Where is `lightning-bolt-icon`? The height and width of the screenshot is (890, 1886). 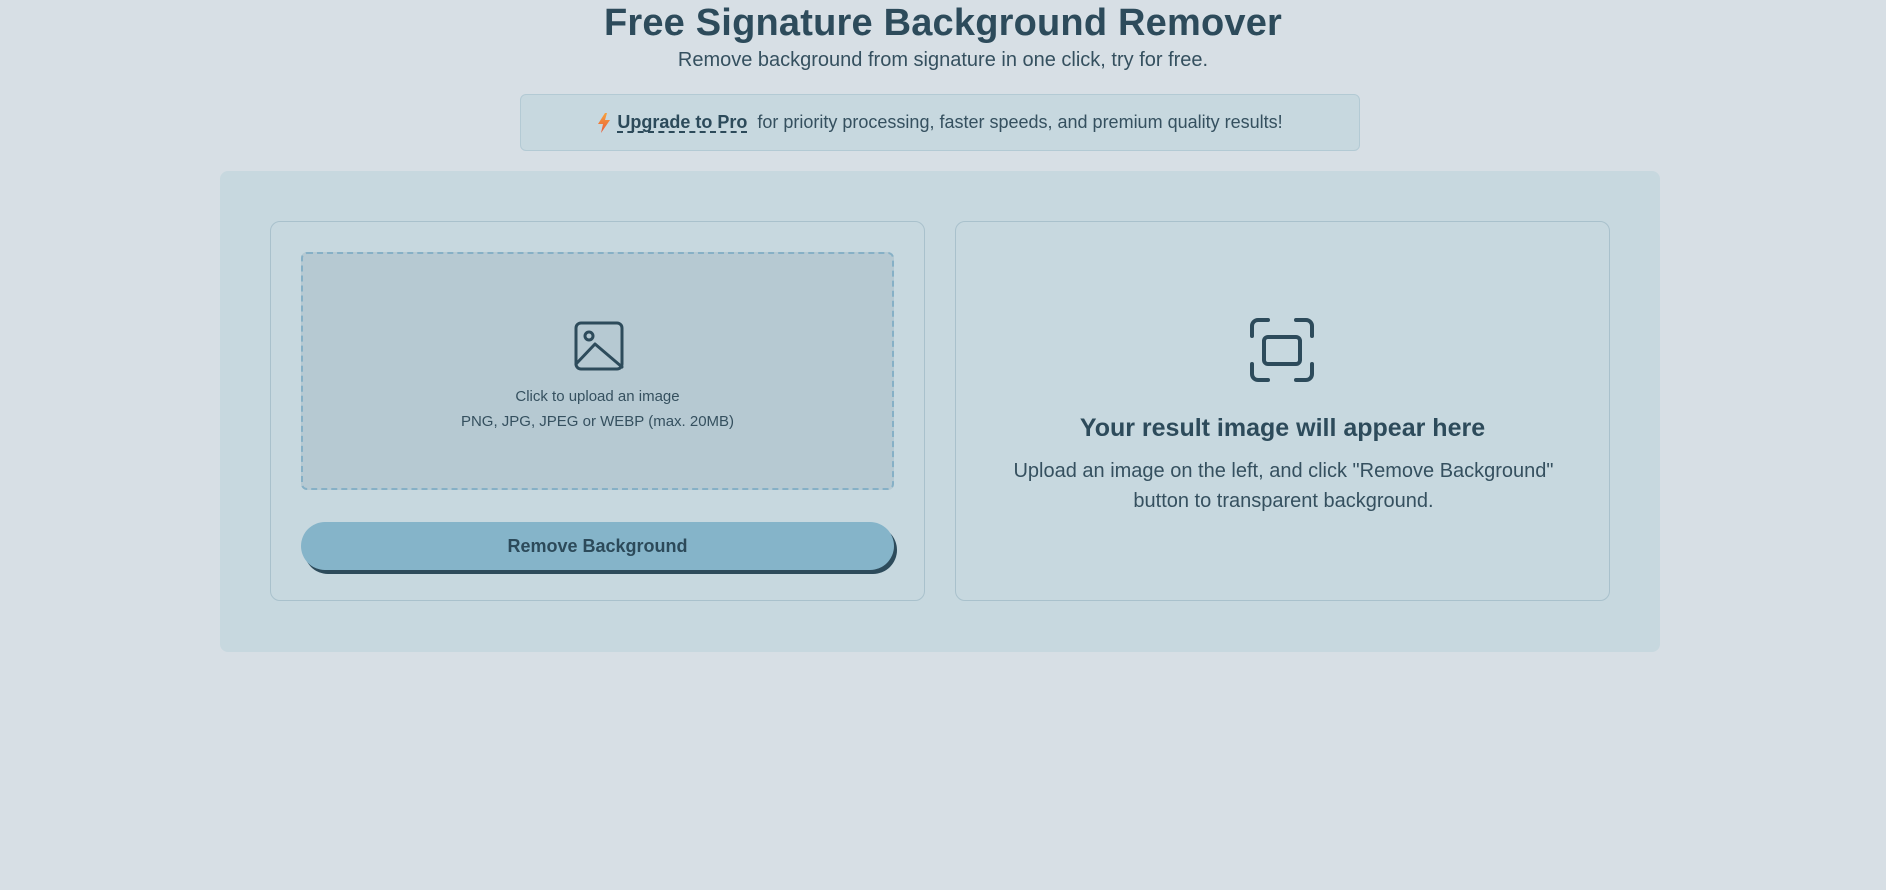 lightning-bolt-icon is located at coordinates (604, 122).